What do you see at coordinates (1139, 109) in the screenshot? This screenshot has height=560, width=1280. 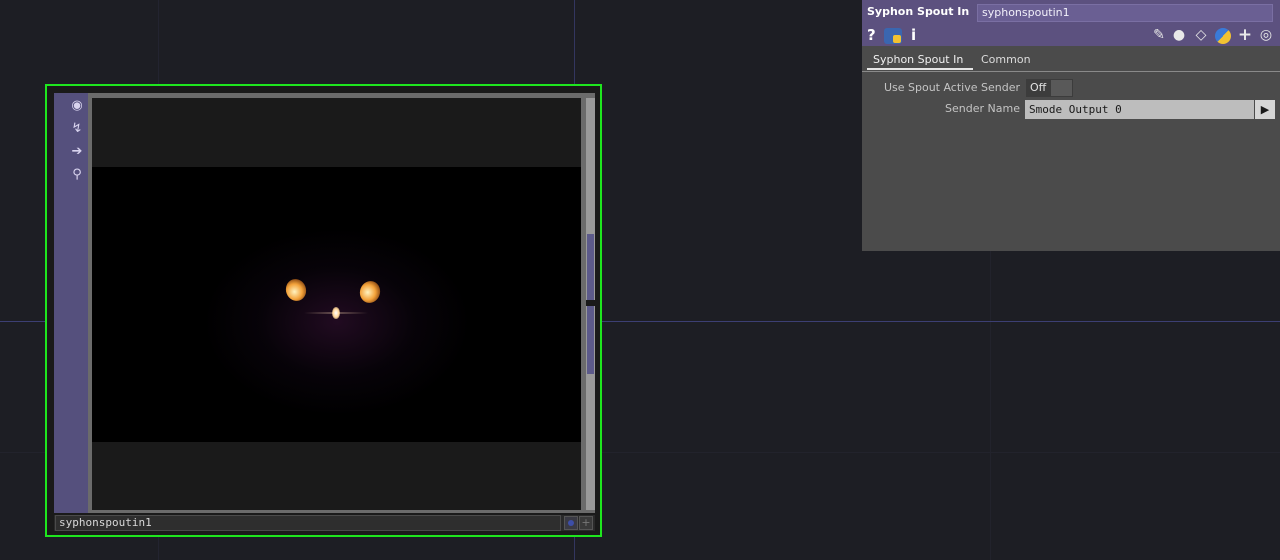 I see `sender-name-field: Smode Output 0` at bounding box center [1139, 109].